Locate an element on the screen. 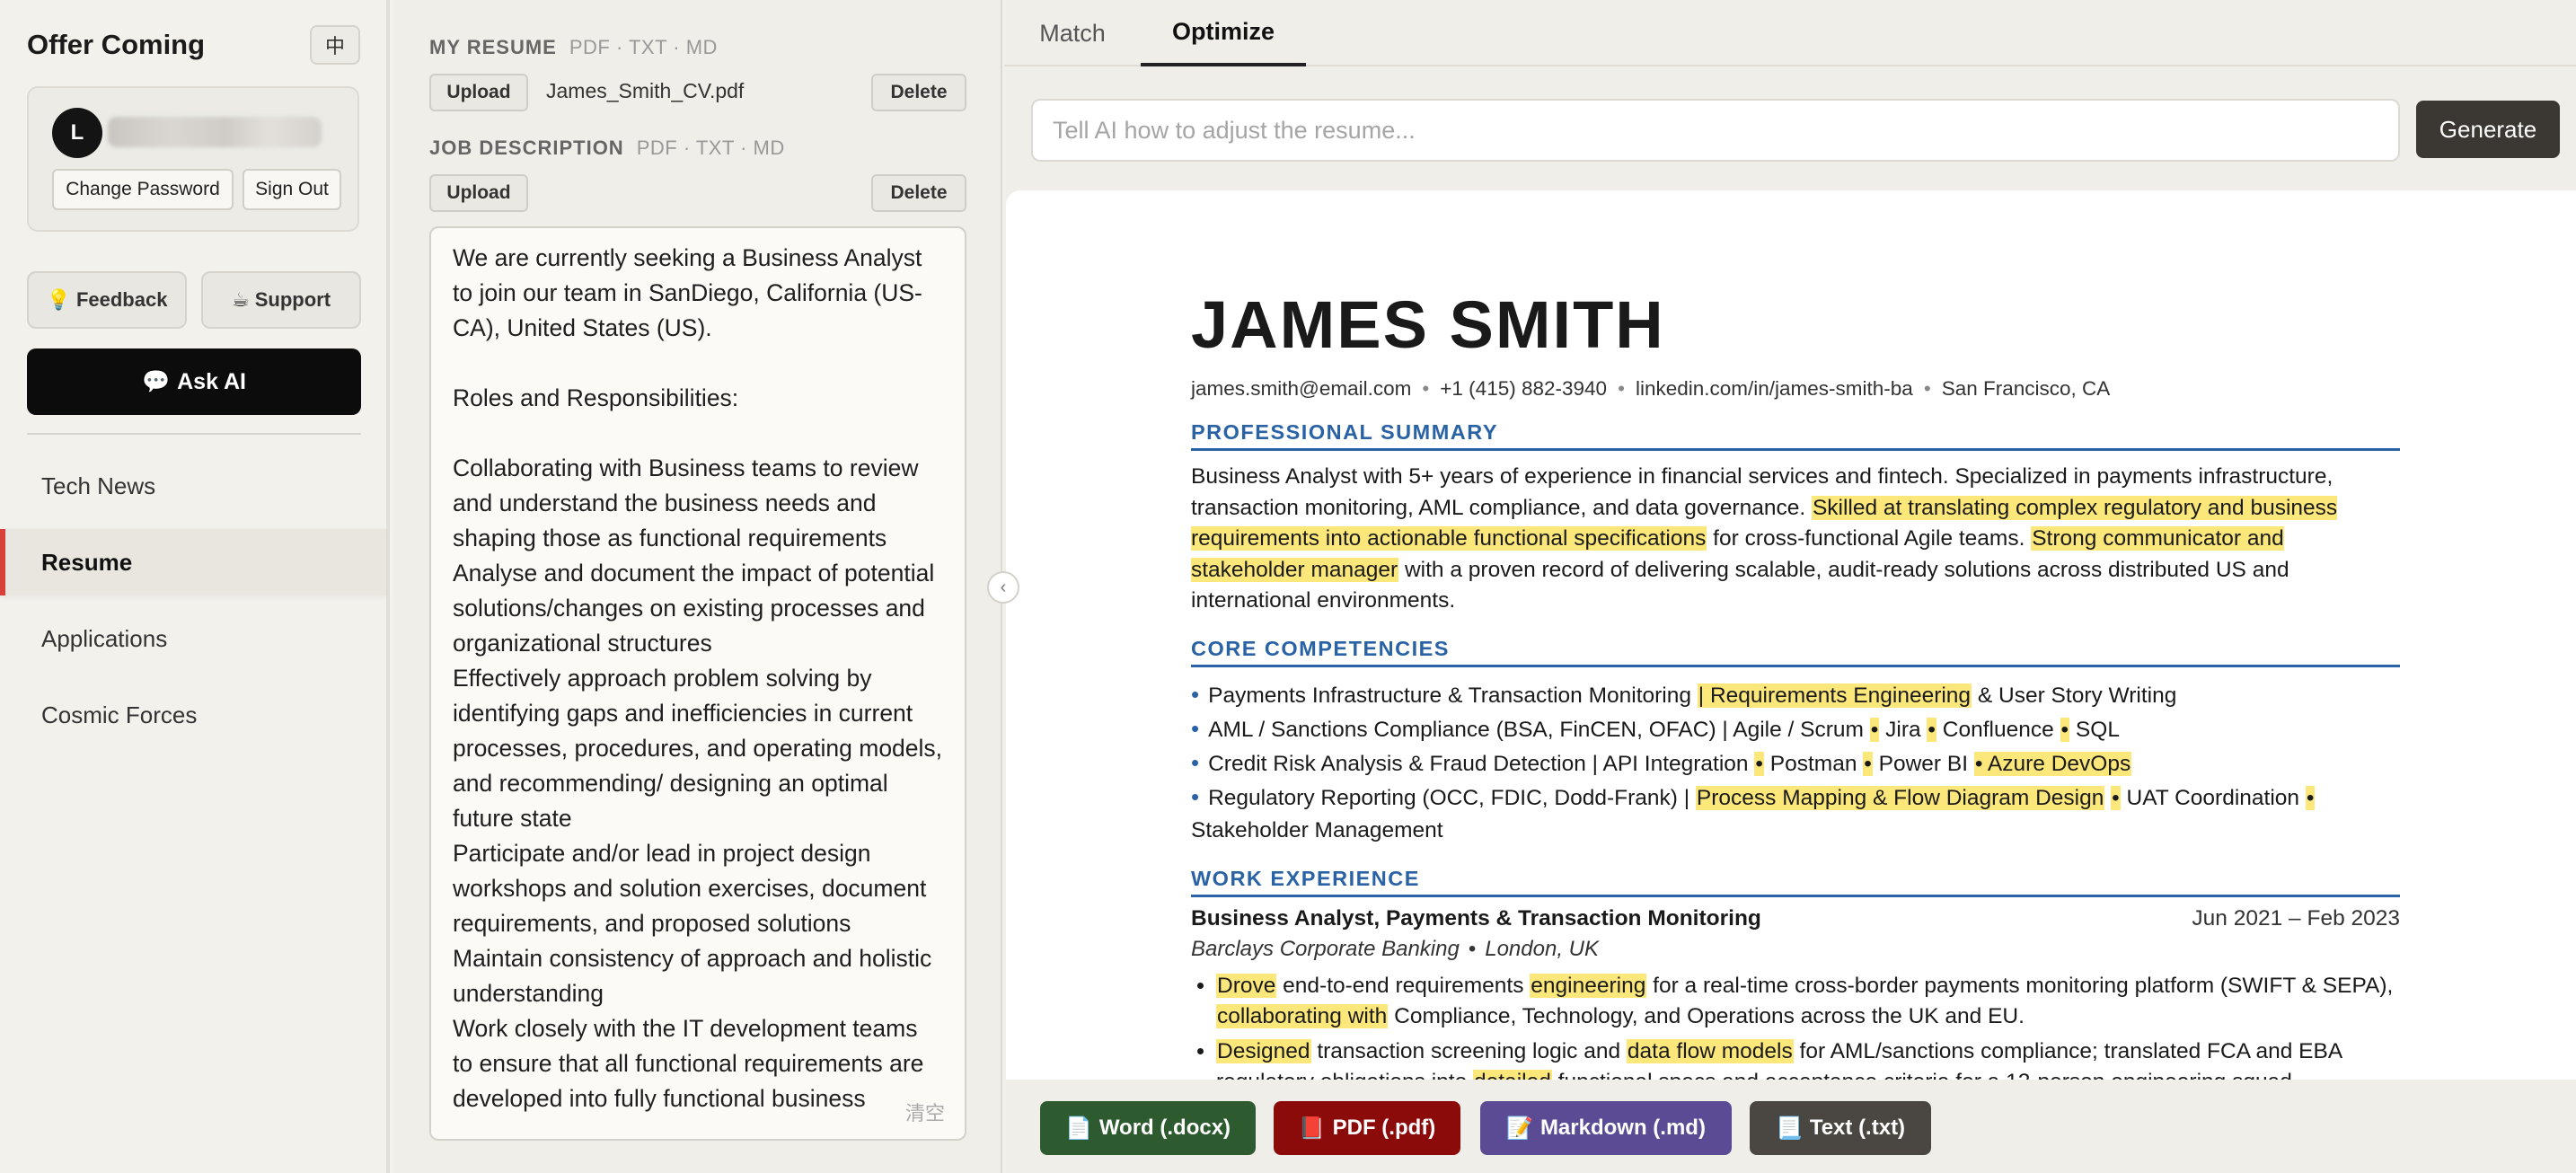 Image resolution: width=2576 pixels, height=1173 pixels. text-segment: Stakeholder Management is located at coordinates (1317, 829).